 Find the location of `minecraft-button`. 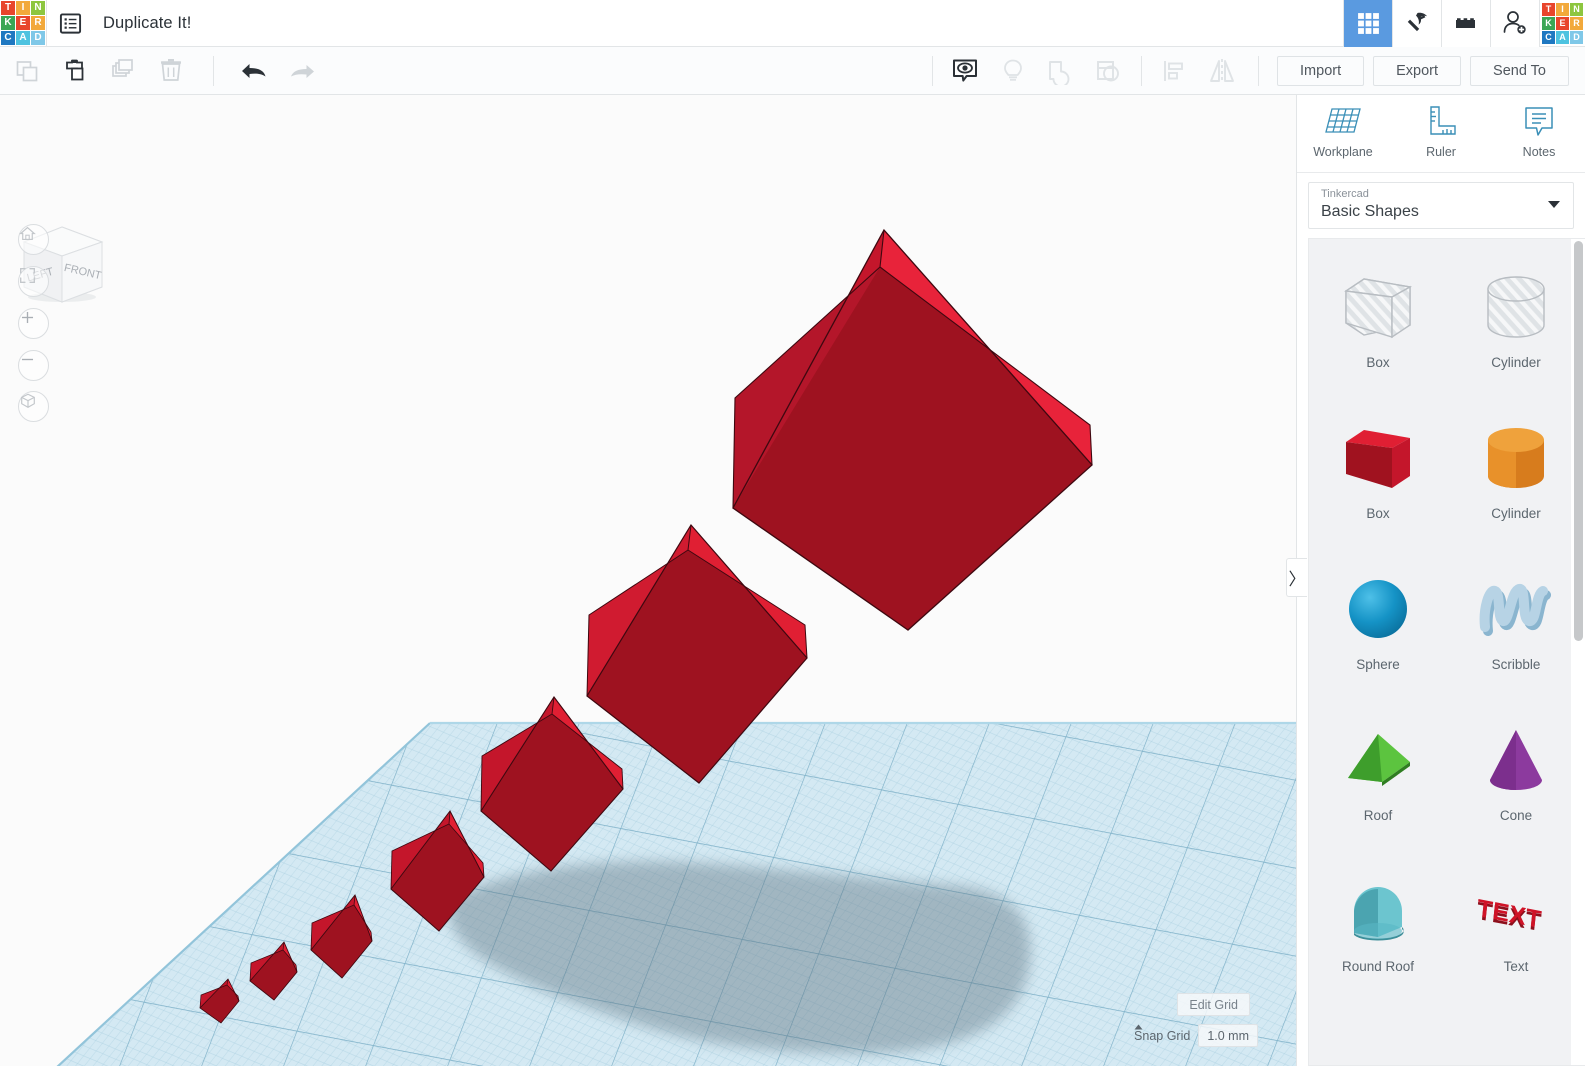

minecraft-button is located at coordinates (1416, 23).